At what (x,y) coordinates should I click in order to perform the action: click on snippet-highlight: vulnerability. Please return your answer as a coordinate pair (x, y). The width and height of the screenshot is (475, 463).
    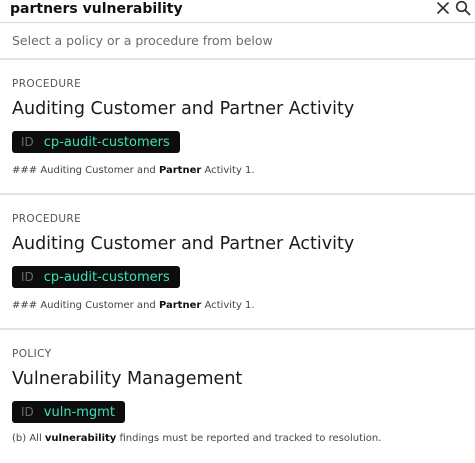
    Looking at the image, I should click on (80, 438).